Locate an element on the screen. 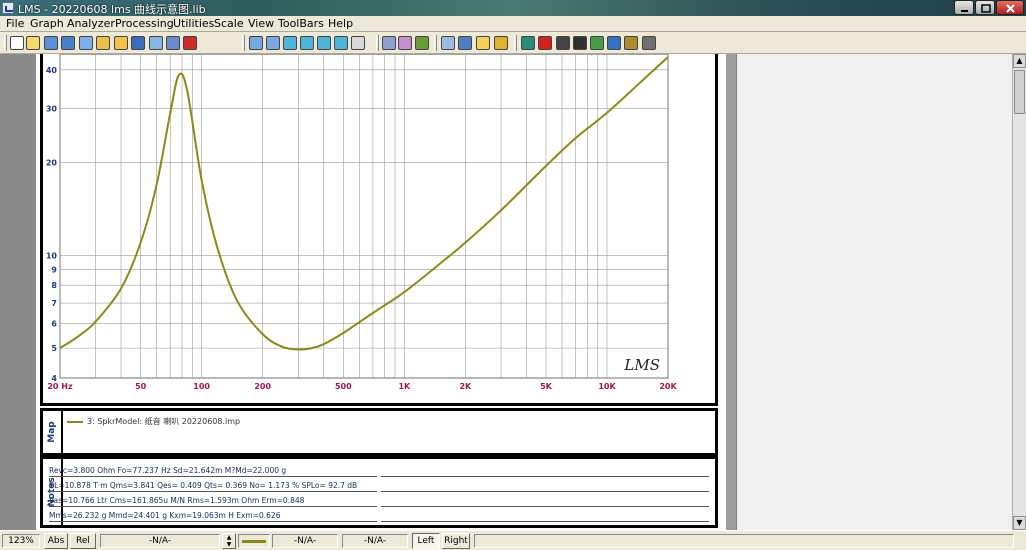 The height and width of the screenshot is (550, 1026). trace-swatch is located at coordinates (254, 541).